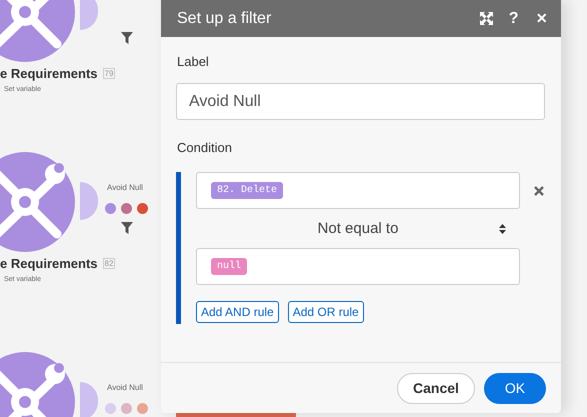 Image resolution: width=587 pixels, height=417 pixels. Describe the element at coordinates (193, 61) in the screenshot. I see `field-label: Label` at that location.